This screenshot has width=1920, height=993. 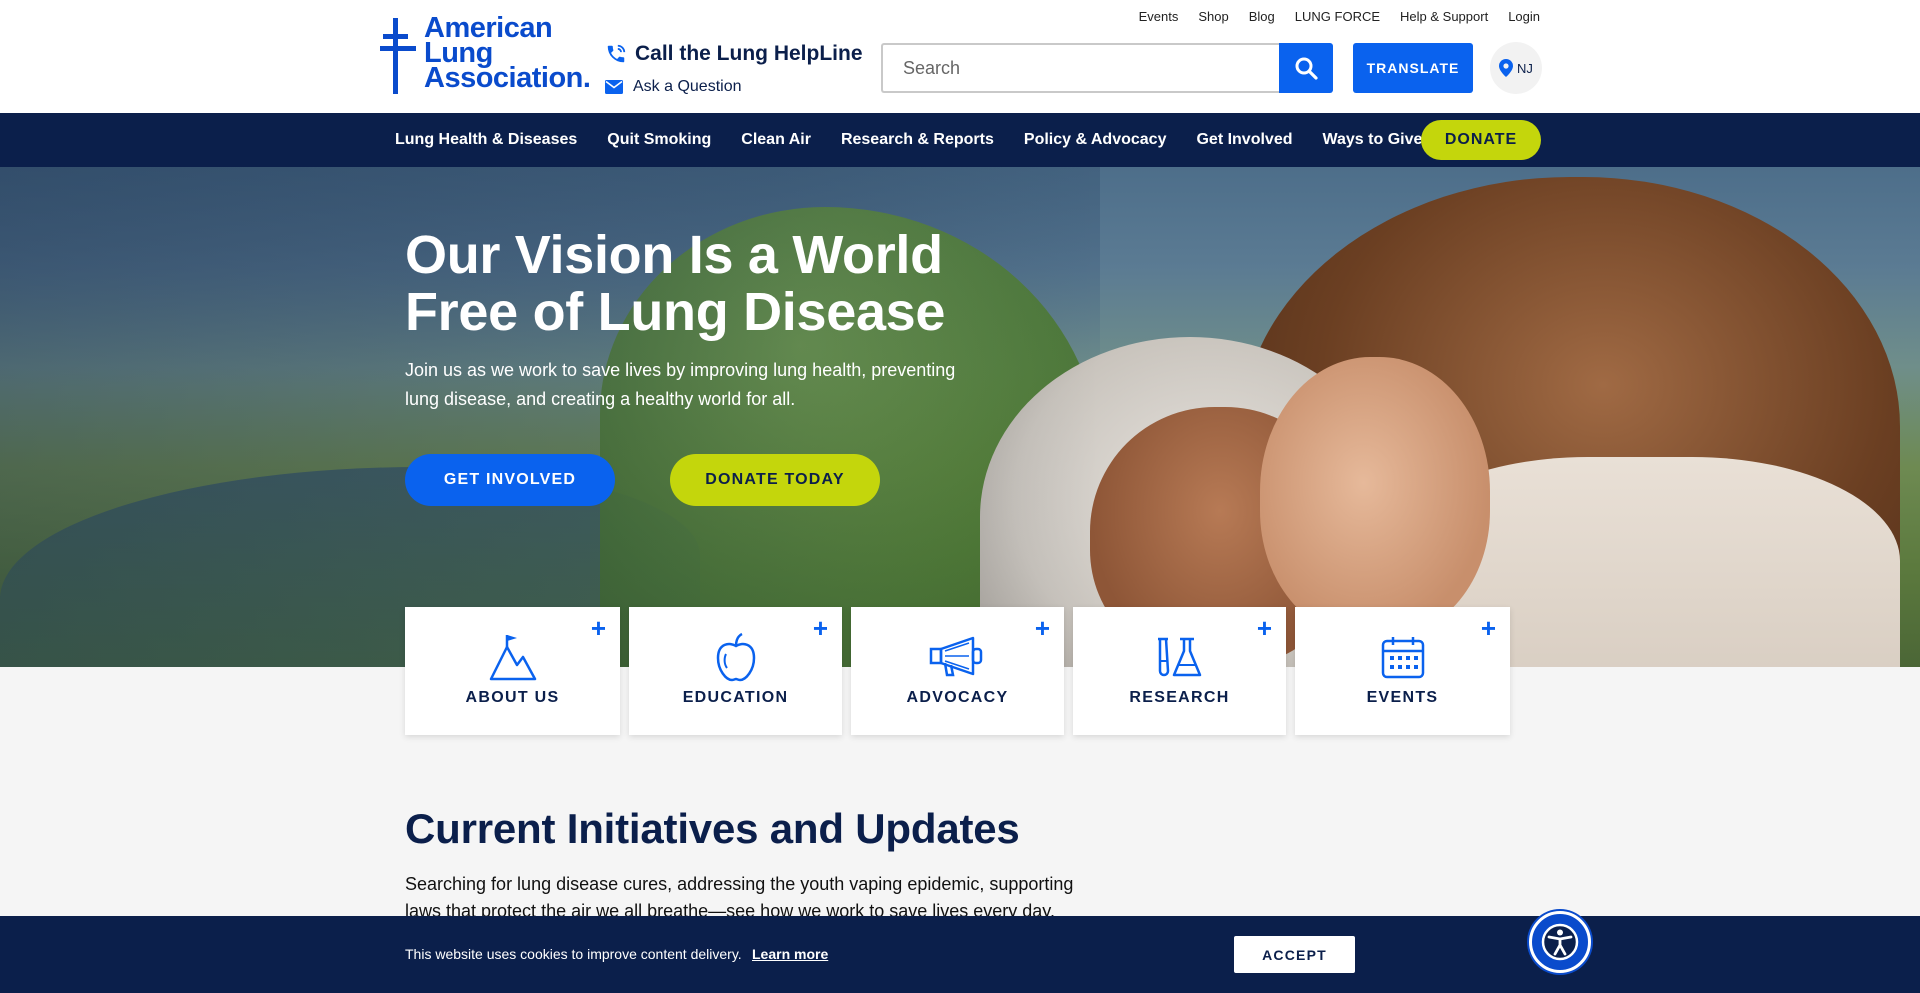 I want to click on search-form, so click(x=1107, y=68).